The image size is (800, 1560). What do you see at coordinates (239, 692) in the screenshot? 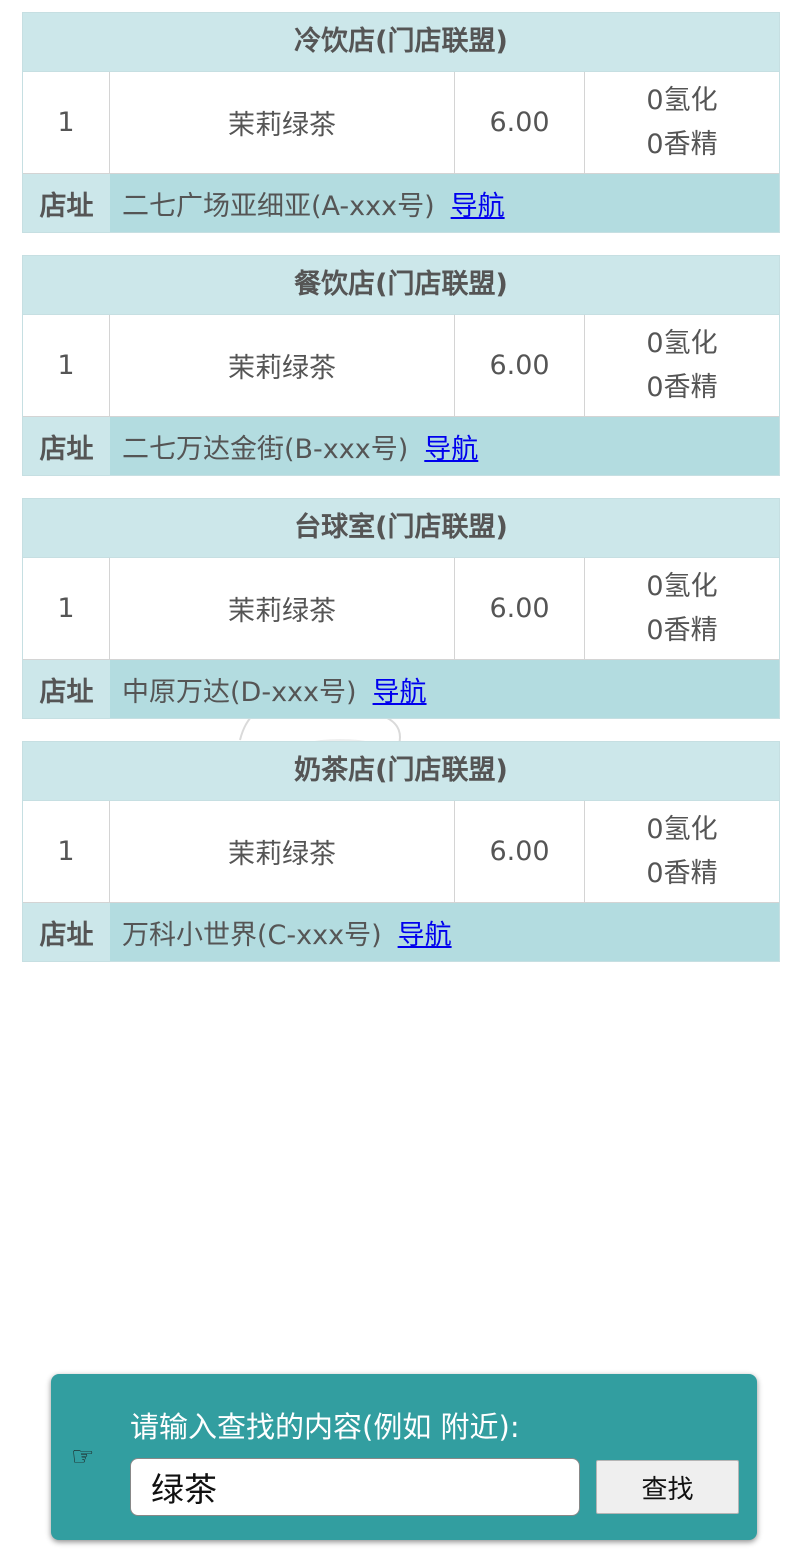
I see `address-text: 中原万达(D-xxx号)` at bounding box center [239, 692].